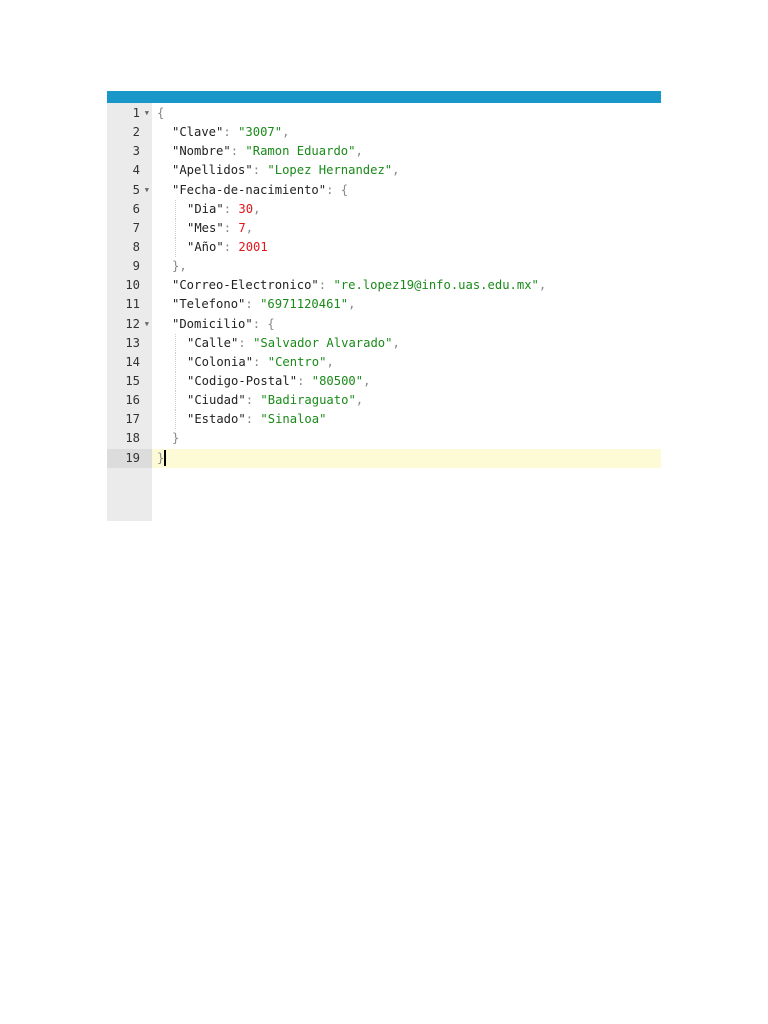  I want to click on json-key: "Domicilio", so click(212, 323).